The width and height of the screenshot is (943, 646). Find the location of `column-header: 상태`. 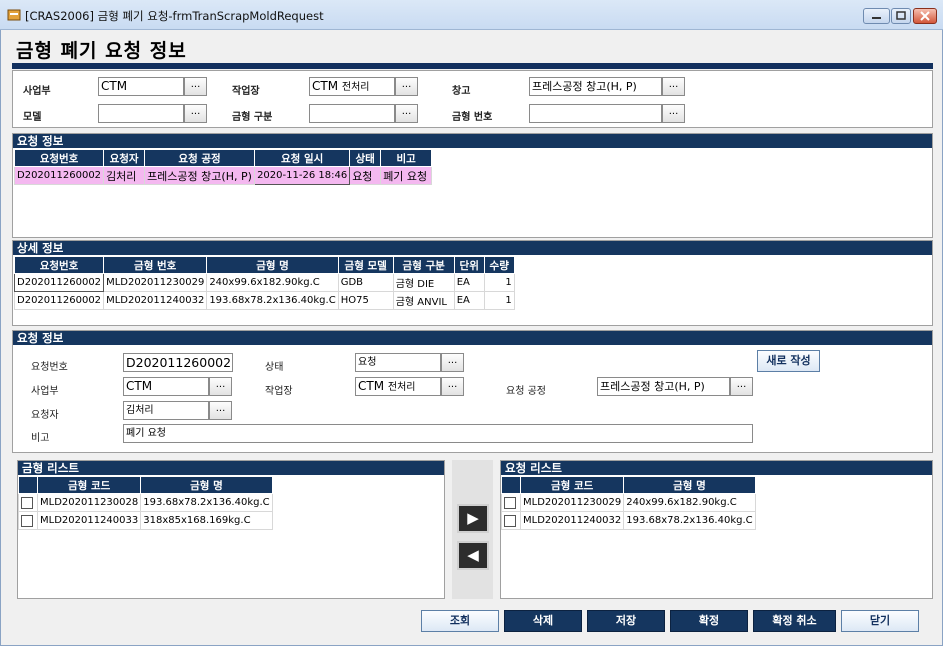

column-header: 상태 is located at coordinates (365, 158).